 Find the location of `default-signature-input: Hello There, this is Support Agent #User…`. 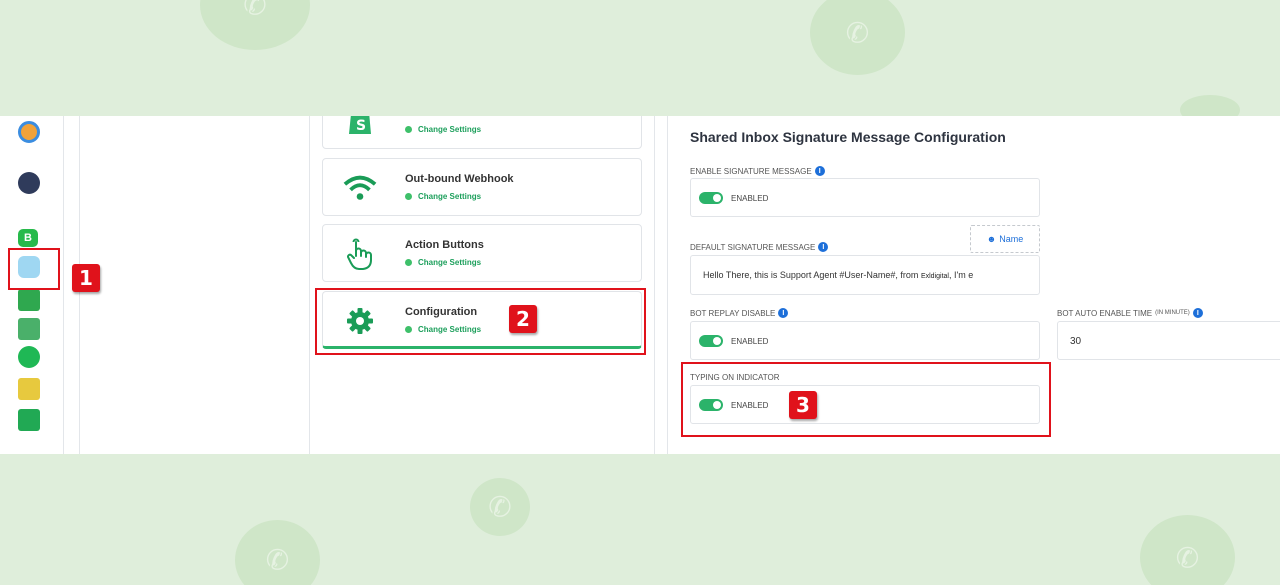

default-signature-input: Hello There, this is Support Agent #User… is located at coordinates (865, 275).